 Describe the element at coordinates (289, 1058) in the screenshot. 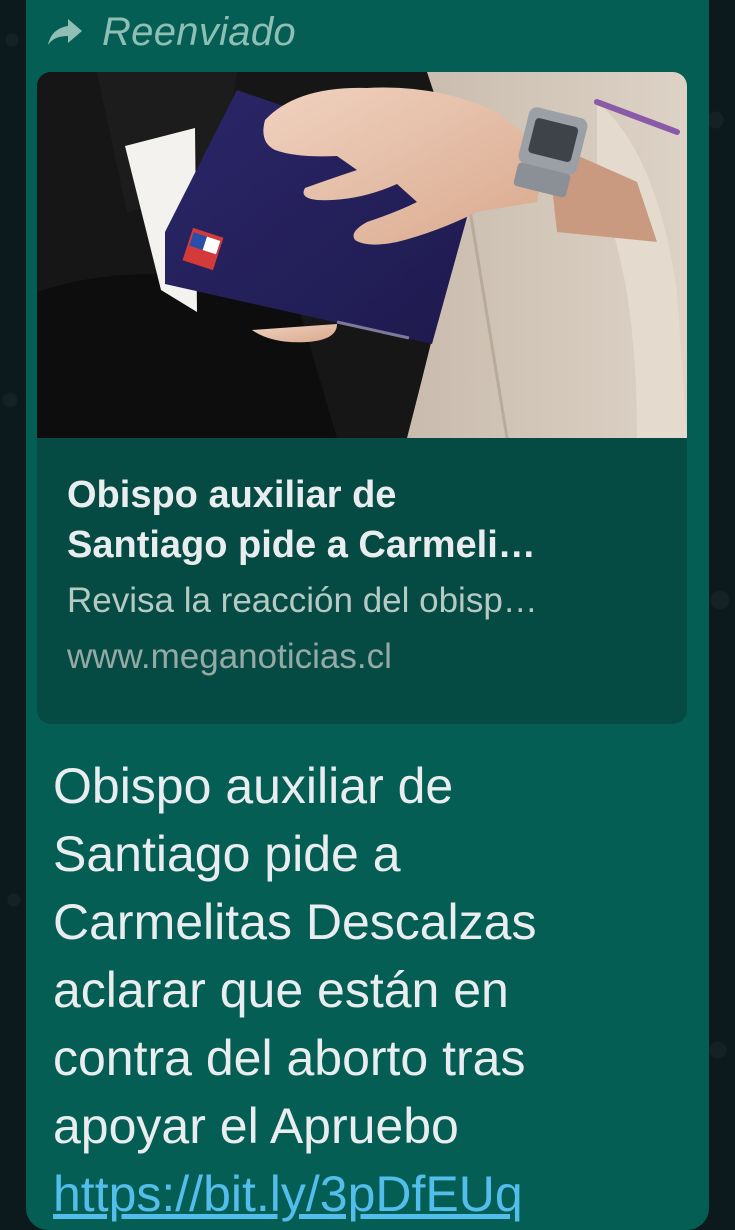

I see `message-text-line: contra del aborto tras` at that location.